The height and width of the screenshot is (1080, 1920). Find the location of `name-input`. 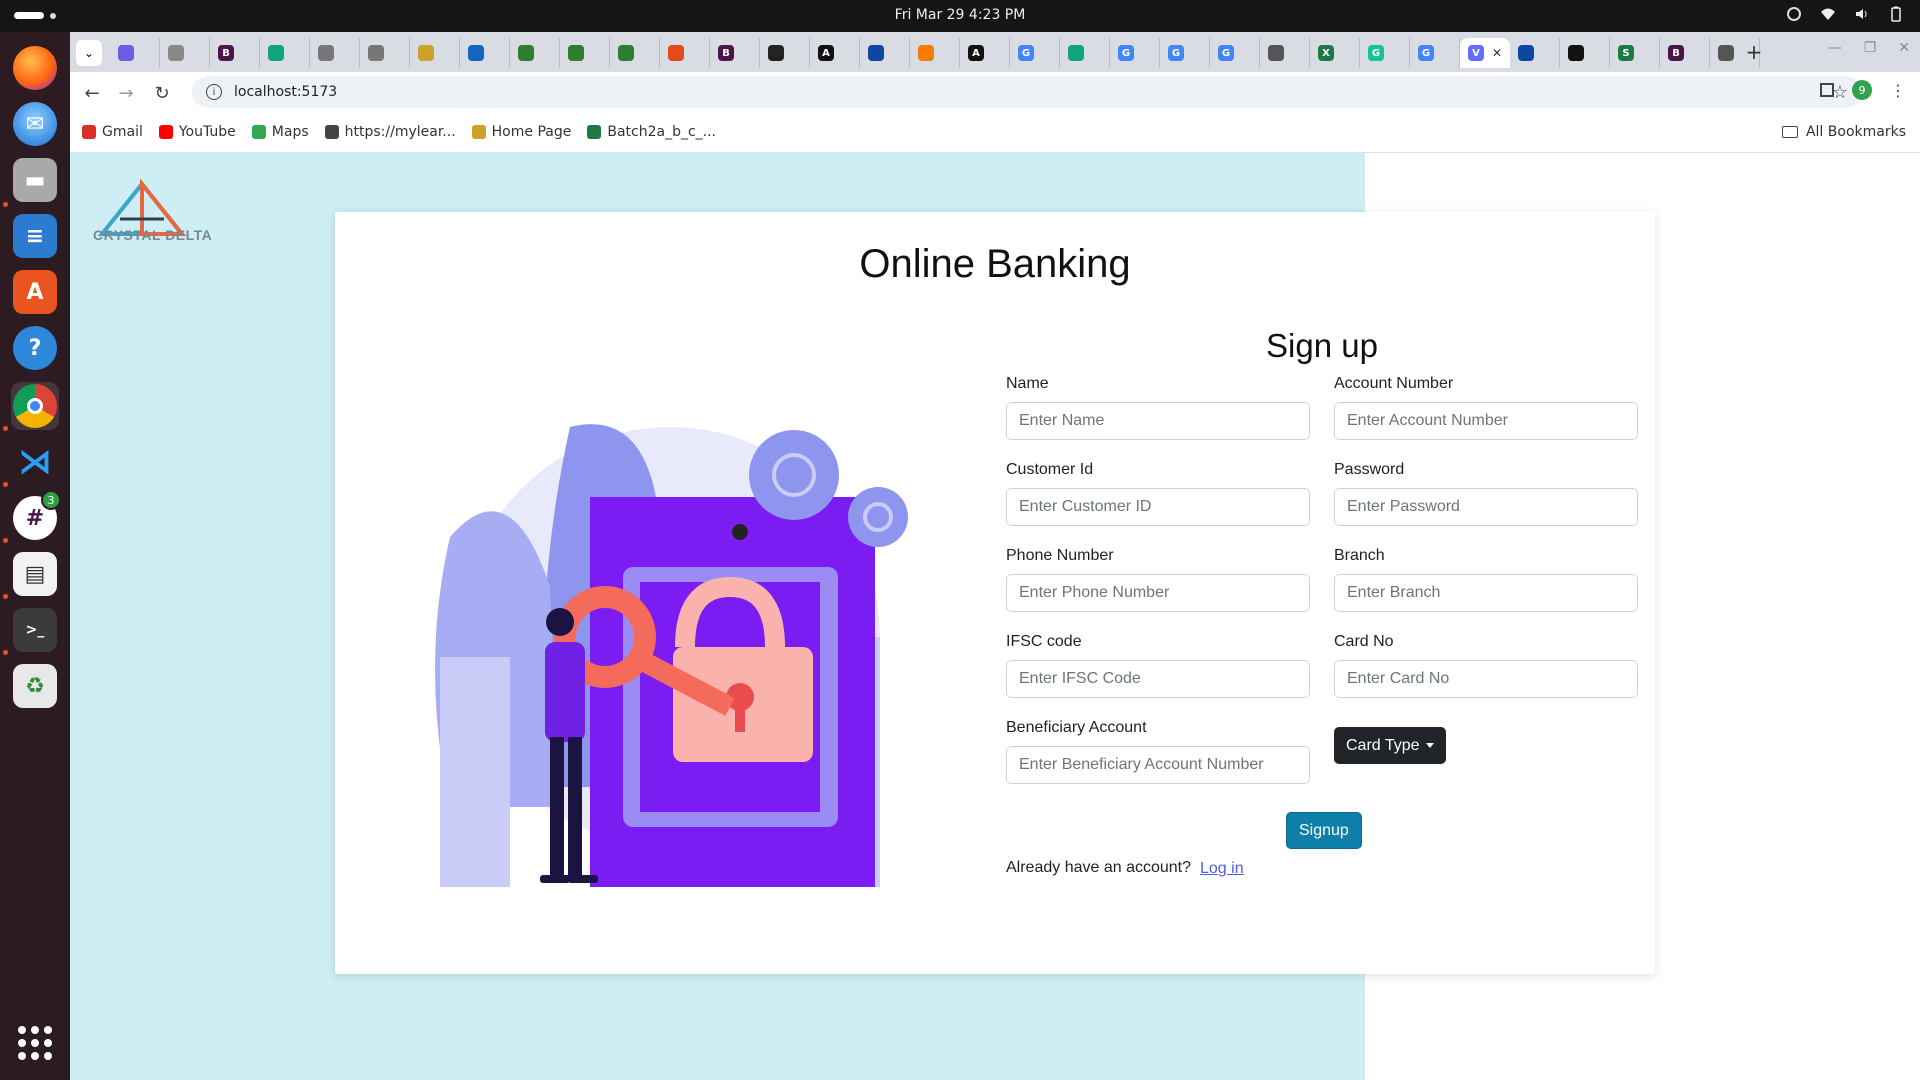

name-input is located at coordinates (1158, 421).